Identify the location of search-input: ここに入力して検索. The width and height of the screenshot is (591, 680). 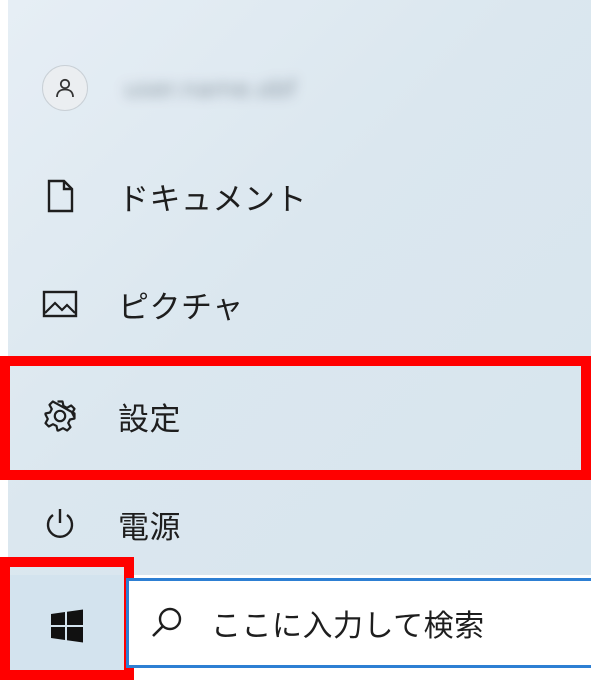
(358, 623).